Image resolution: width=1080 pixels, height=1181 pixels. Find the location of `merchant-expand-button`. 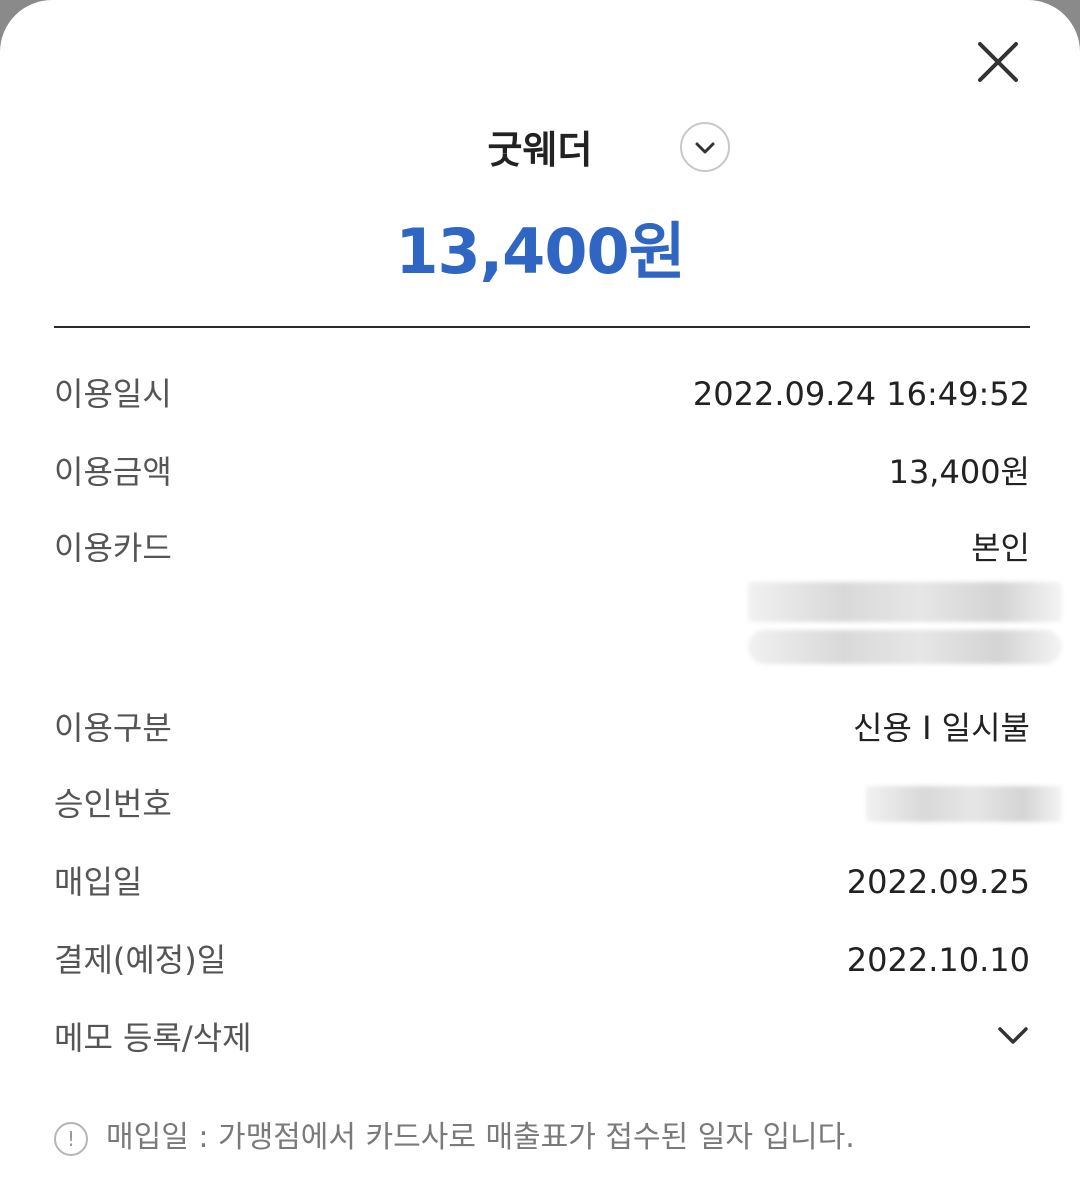

merchant-expand-button is located at coordinates (705, 147).